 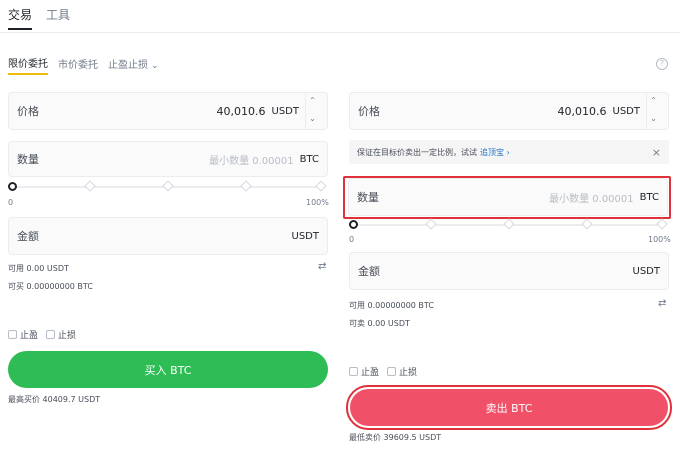 What do you see at coordinates (28, 236) in the screenshot?
I see `buy-total-label: 金额` at bounding box center [28, 236].